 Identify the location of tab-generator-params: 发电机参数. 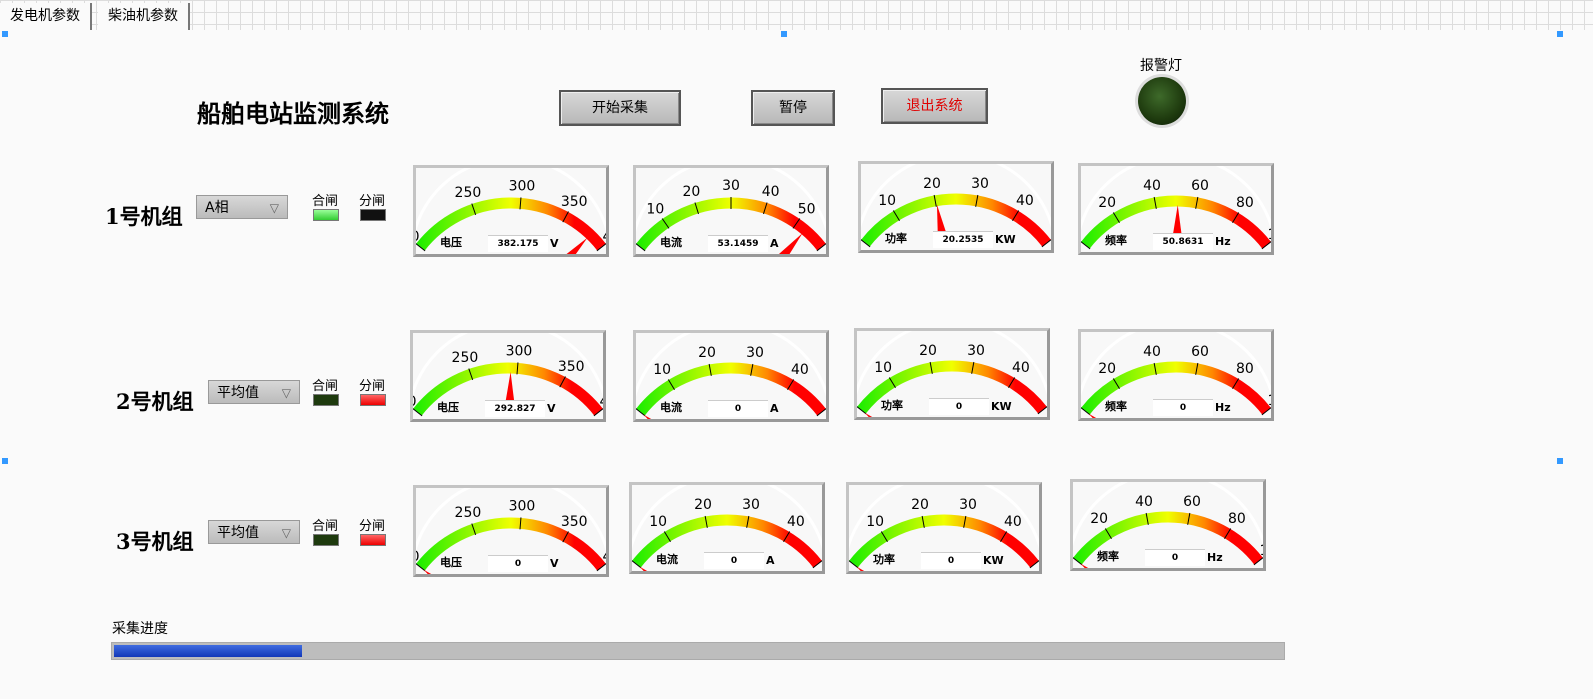
(46, 16).